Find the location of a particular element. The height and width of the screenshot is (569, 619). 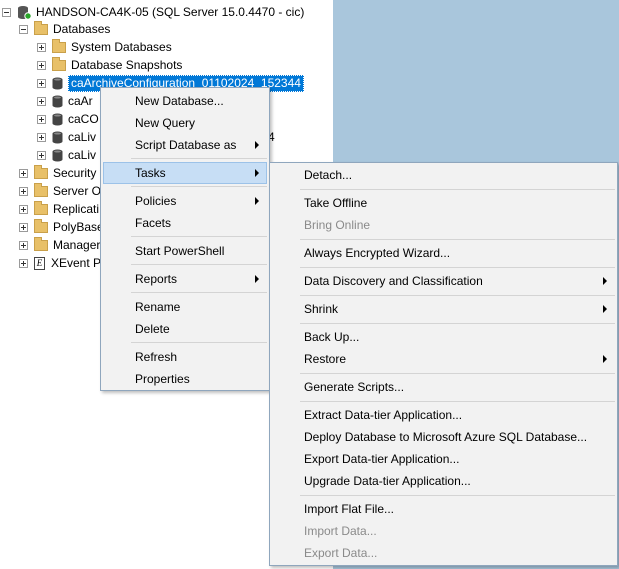

tree-node-db-4: caLiv is located at coordinates (66, 137).